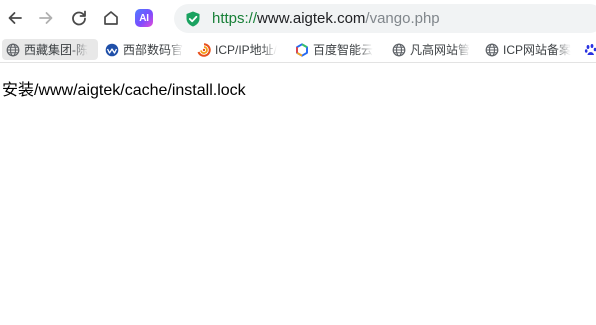 This screenshot has width=596, height=325. I want to click on bookmark-label: ICP/IP地址/, so click(246, 50).